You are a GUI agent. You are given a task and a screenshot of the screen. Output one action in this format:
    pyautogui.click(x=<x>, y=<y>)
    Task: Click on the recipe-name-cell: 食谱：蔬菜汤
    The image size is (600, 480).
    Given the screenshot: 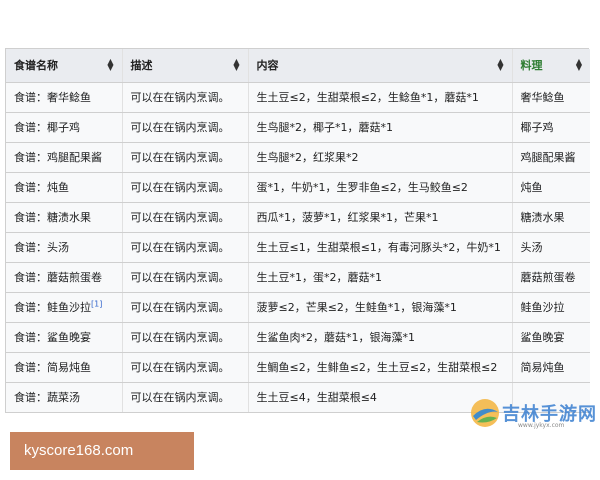 What is the action you would take?
    pyautogui.click(x=64, y=397)
    